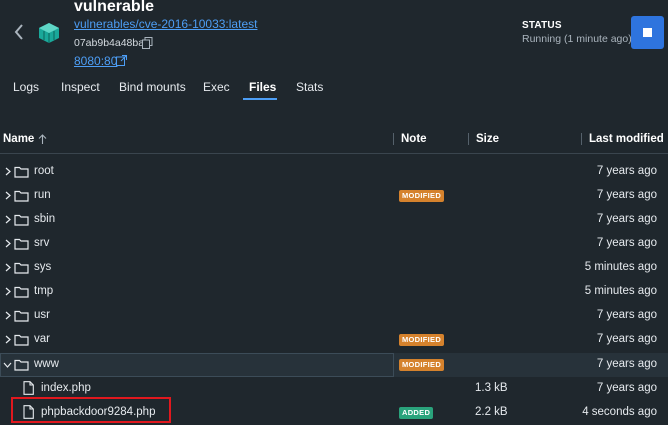  I want to click on table-row: sbin 7 years ago, so click(334, 220).